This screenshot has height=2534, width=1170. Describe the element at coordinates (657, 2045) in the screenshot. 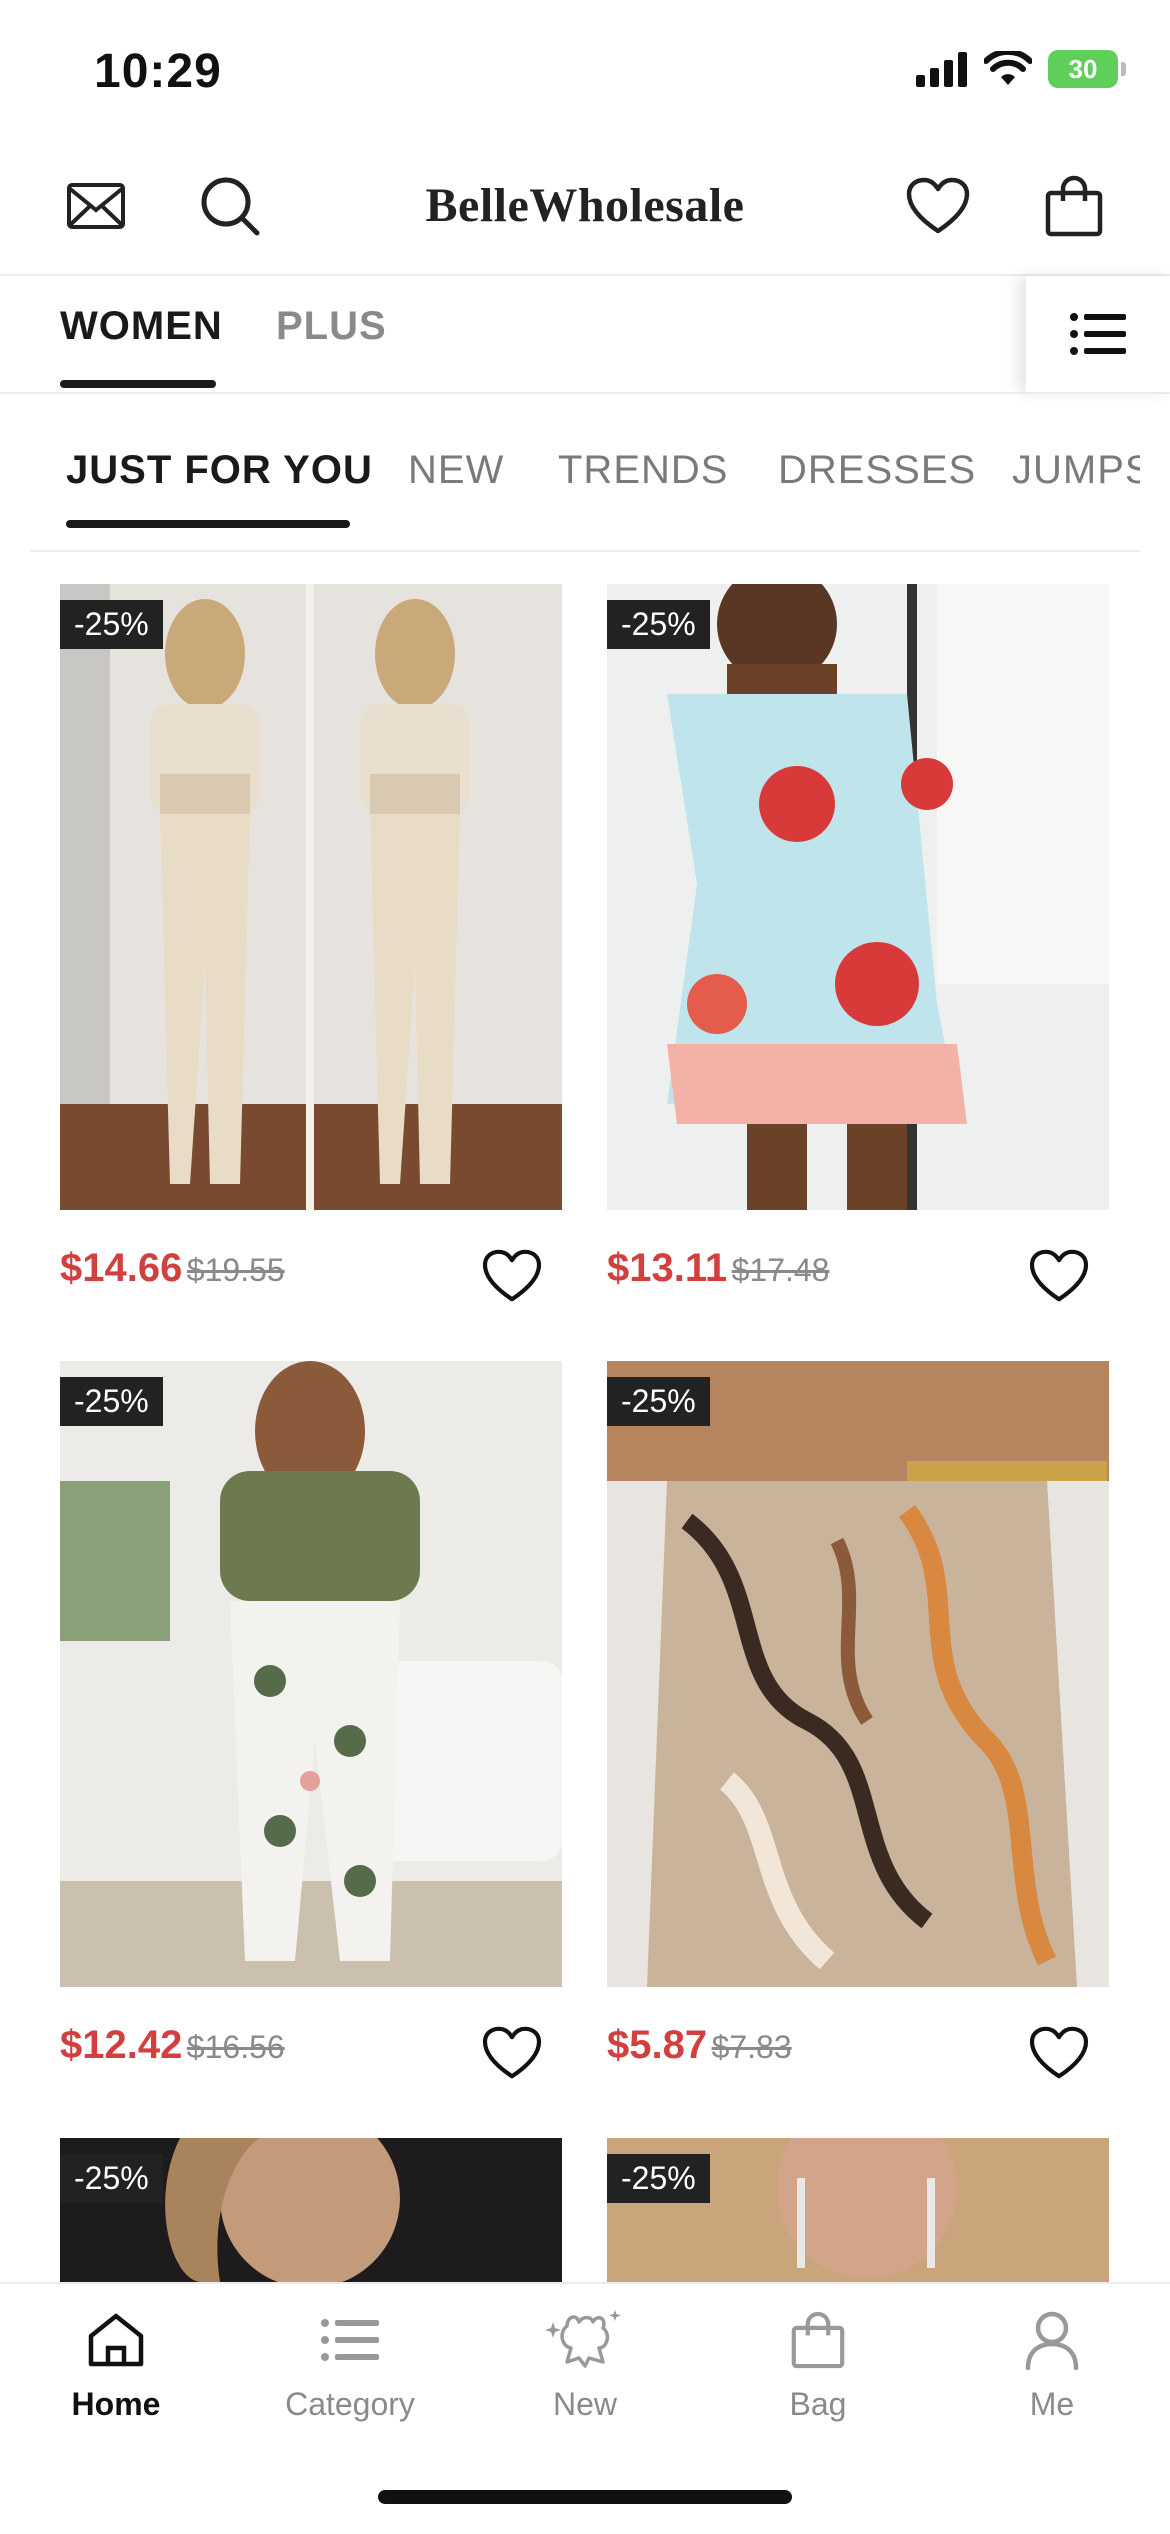

I see `product-price: $5.87` at that location.